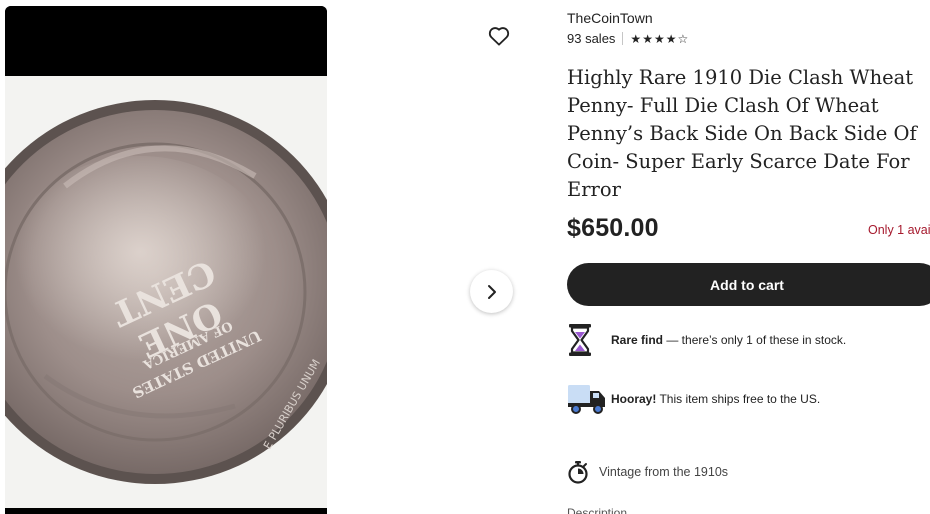 This screenshot has width=930, height=514. I want to click on add-to-cart-button: Add to cart, so click(748, 284).